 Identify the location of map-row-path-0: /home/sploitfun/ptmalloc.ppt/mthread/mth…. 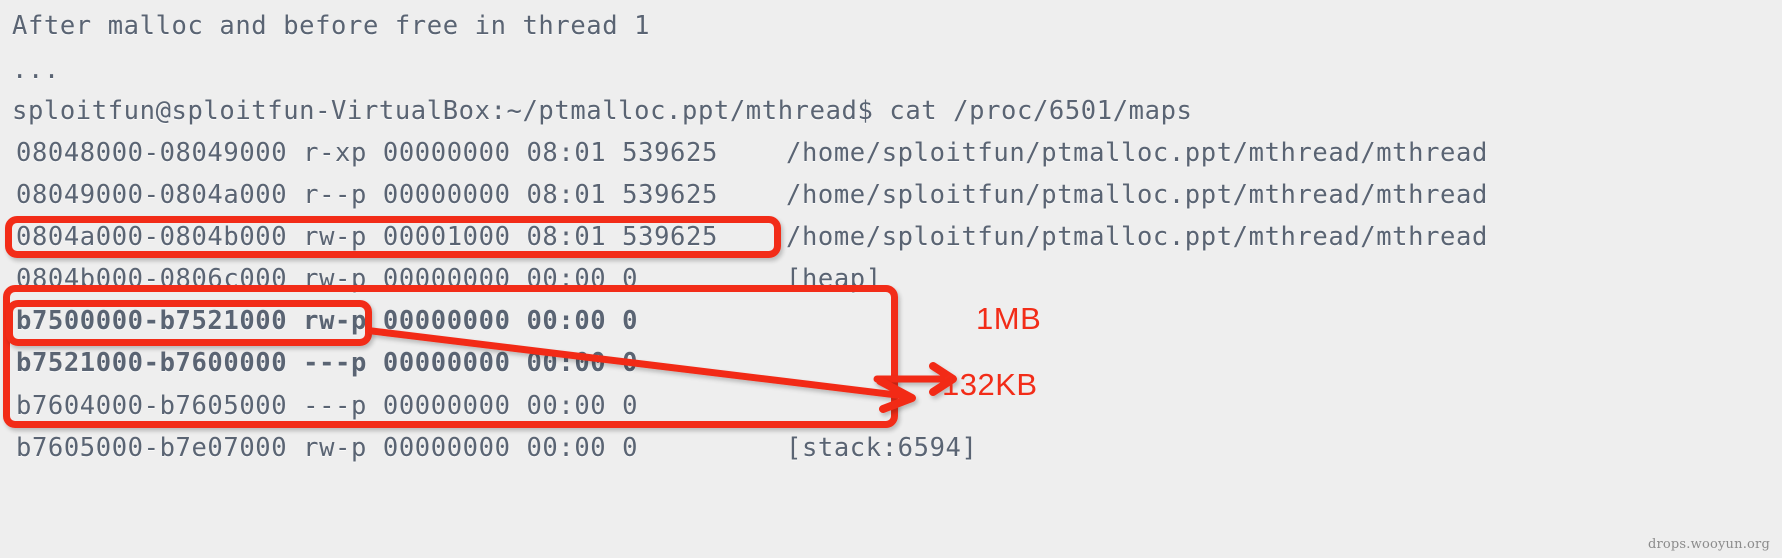
(1137, 153).